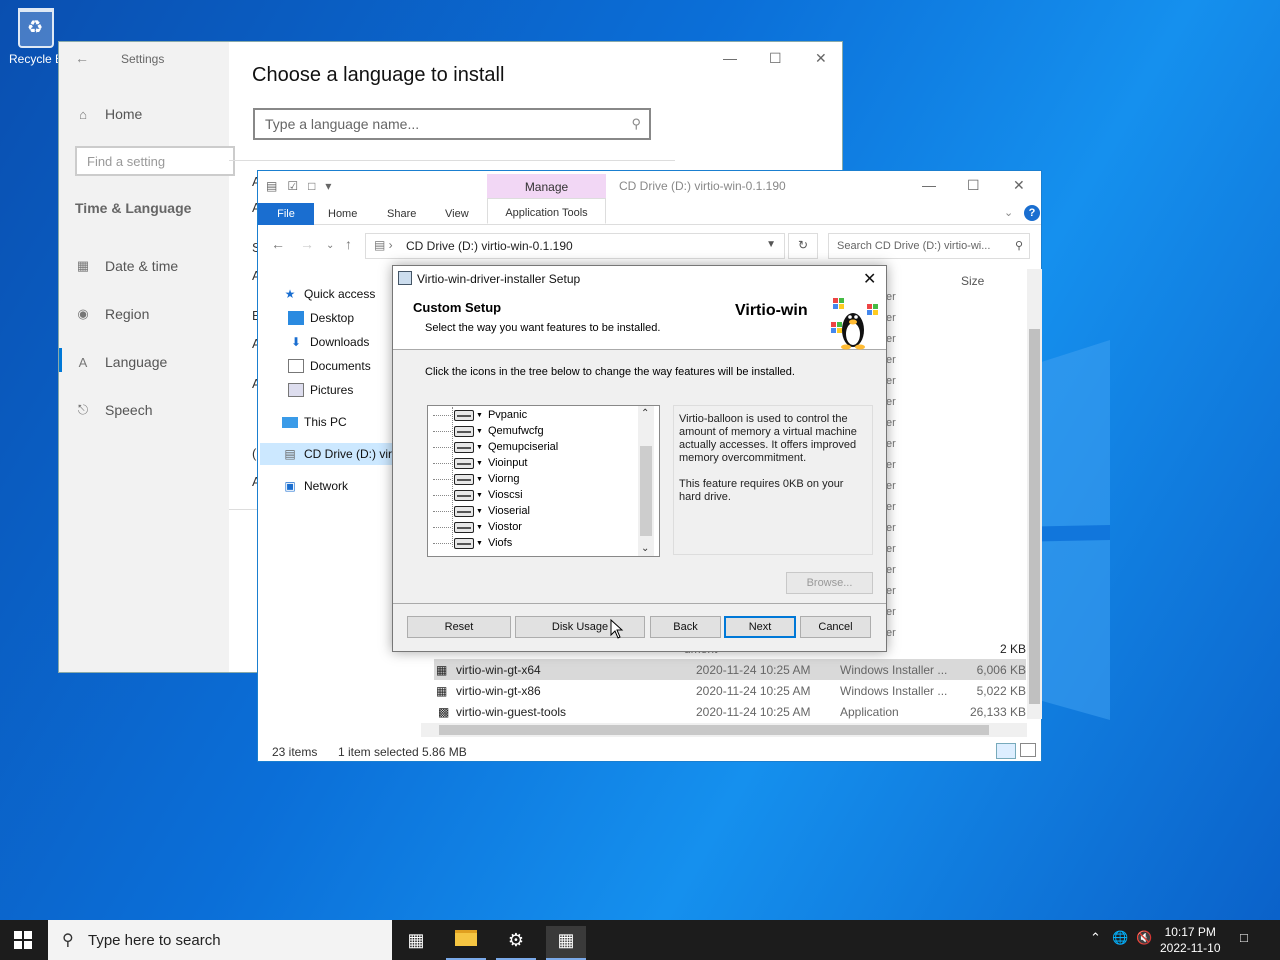 The width and height of the screenshot is (1280, 960). Describe the element at coordinates (36, 37) in the screenshot. I see `recycle-bin-icon: Recycle B` at that location.